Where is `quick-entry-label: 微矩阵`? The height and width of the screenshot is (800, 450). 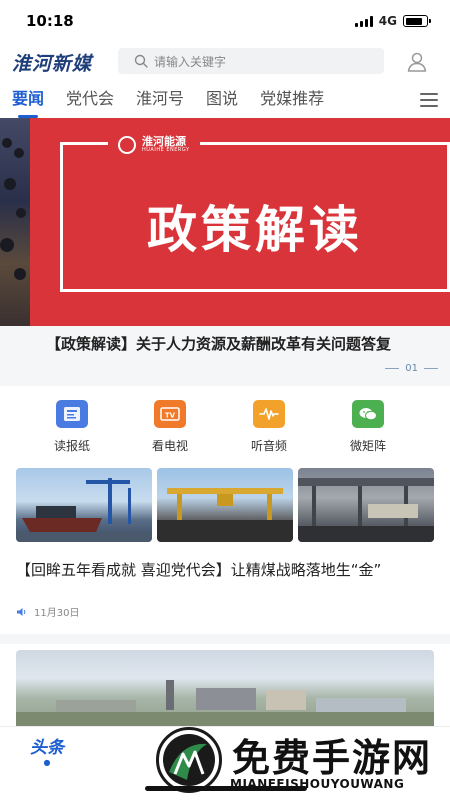
quick-entry-label: 微矩阵 is located at coordinates (367, 446).